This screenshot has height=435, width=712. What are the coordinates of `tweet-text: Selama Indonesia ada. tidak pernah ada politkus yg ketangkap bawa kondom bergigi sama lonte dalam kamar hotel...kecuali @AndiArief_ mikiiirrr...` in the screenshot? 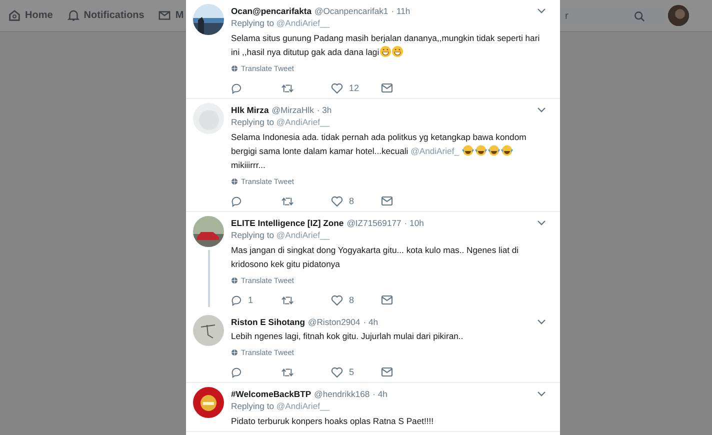 It's located at (379, 151).